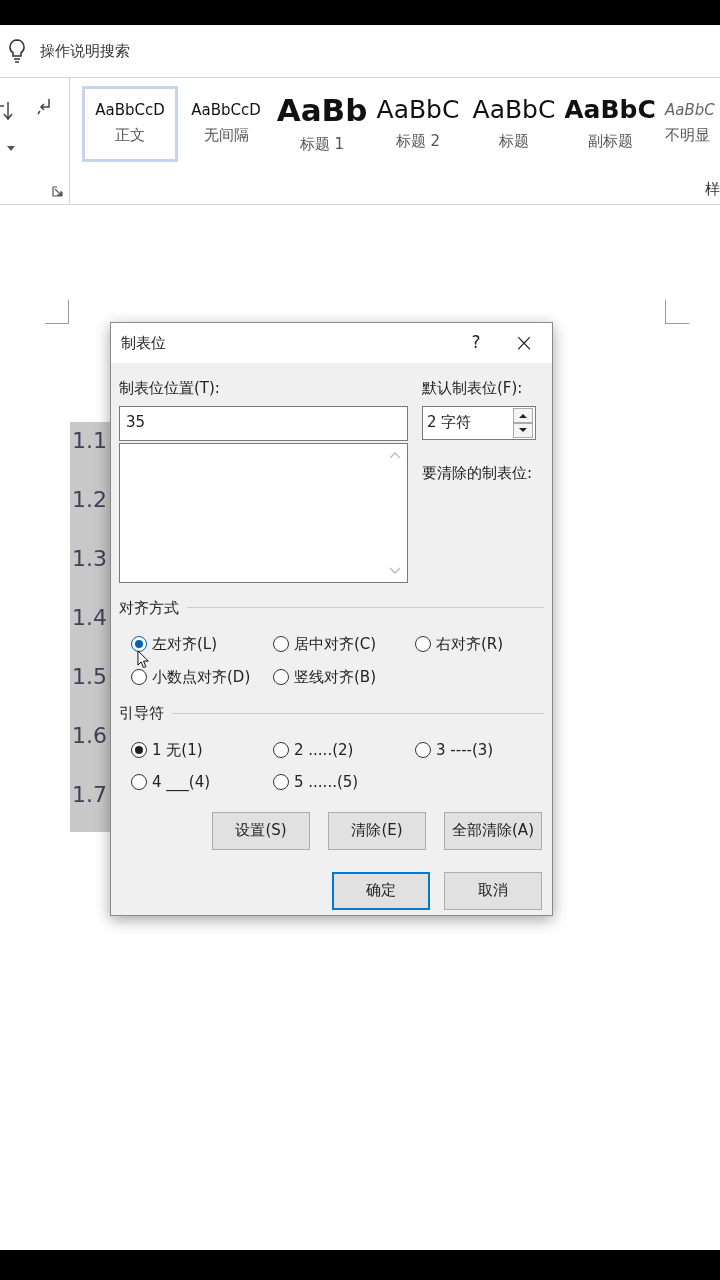 The image size is (720, 1280). What do you see at coordinates (465, 749) in the screenshot?
I see `radio-label: 3 ----(3)` at bounding box center [465, 749].